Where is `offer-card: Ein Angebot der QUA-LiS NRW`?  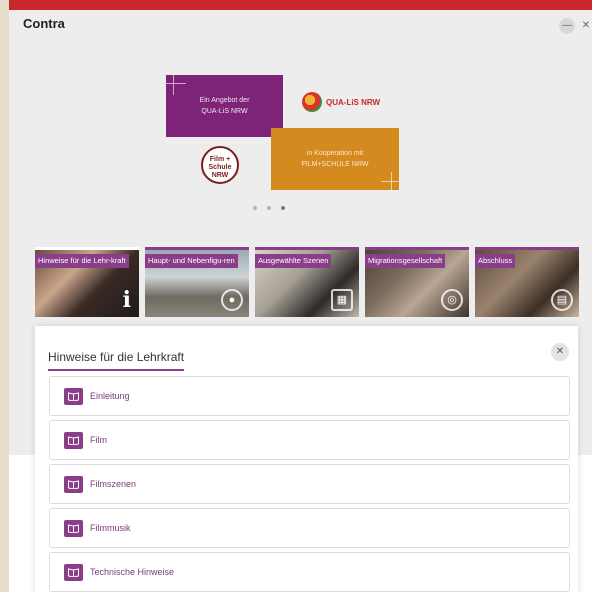
offer-card: Ein Angebot der QUA-LiS NRW is located at coordinates (224, 106).